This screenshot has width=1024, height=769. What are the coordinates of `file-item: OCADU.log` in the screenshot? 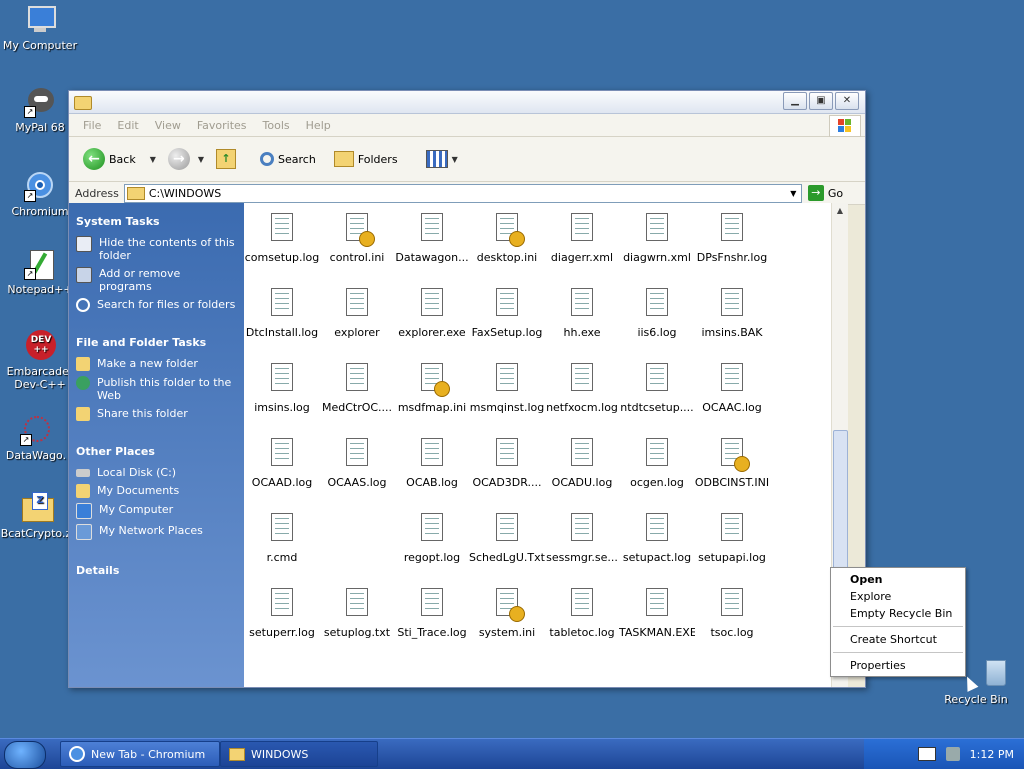 It's located at (582, 463).